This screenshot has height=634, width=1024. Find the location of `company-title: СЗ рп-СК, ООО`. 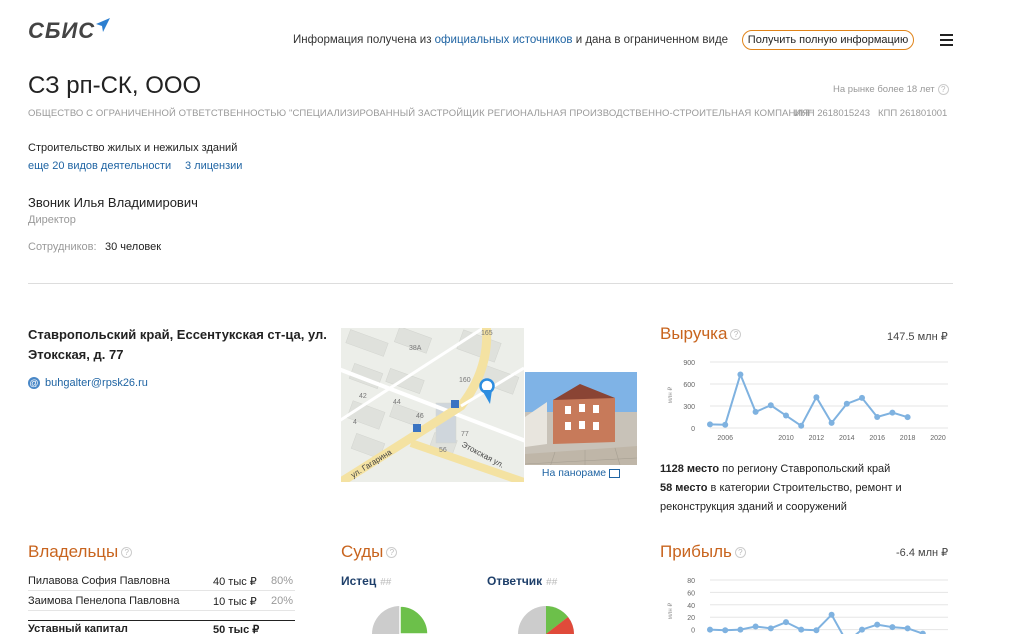

company-title: СЗ рп-СК, ООО is located at coordinates (115, 85).